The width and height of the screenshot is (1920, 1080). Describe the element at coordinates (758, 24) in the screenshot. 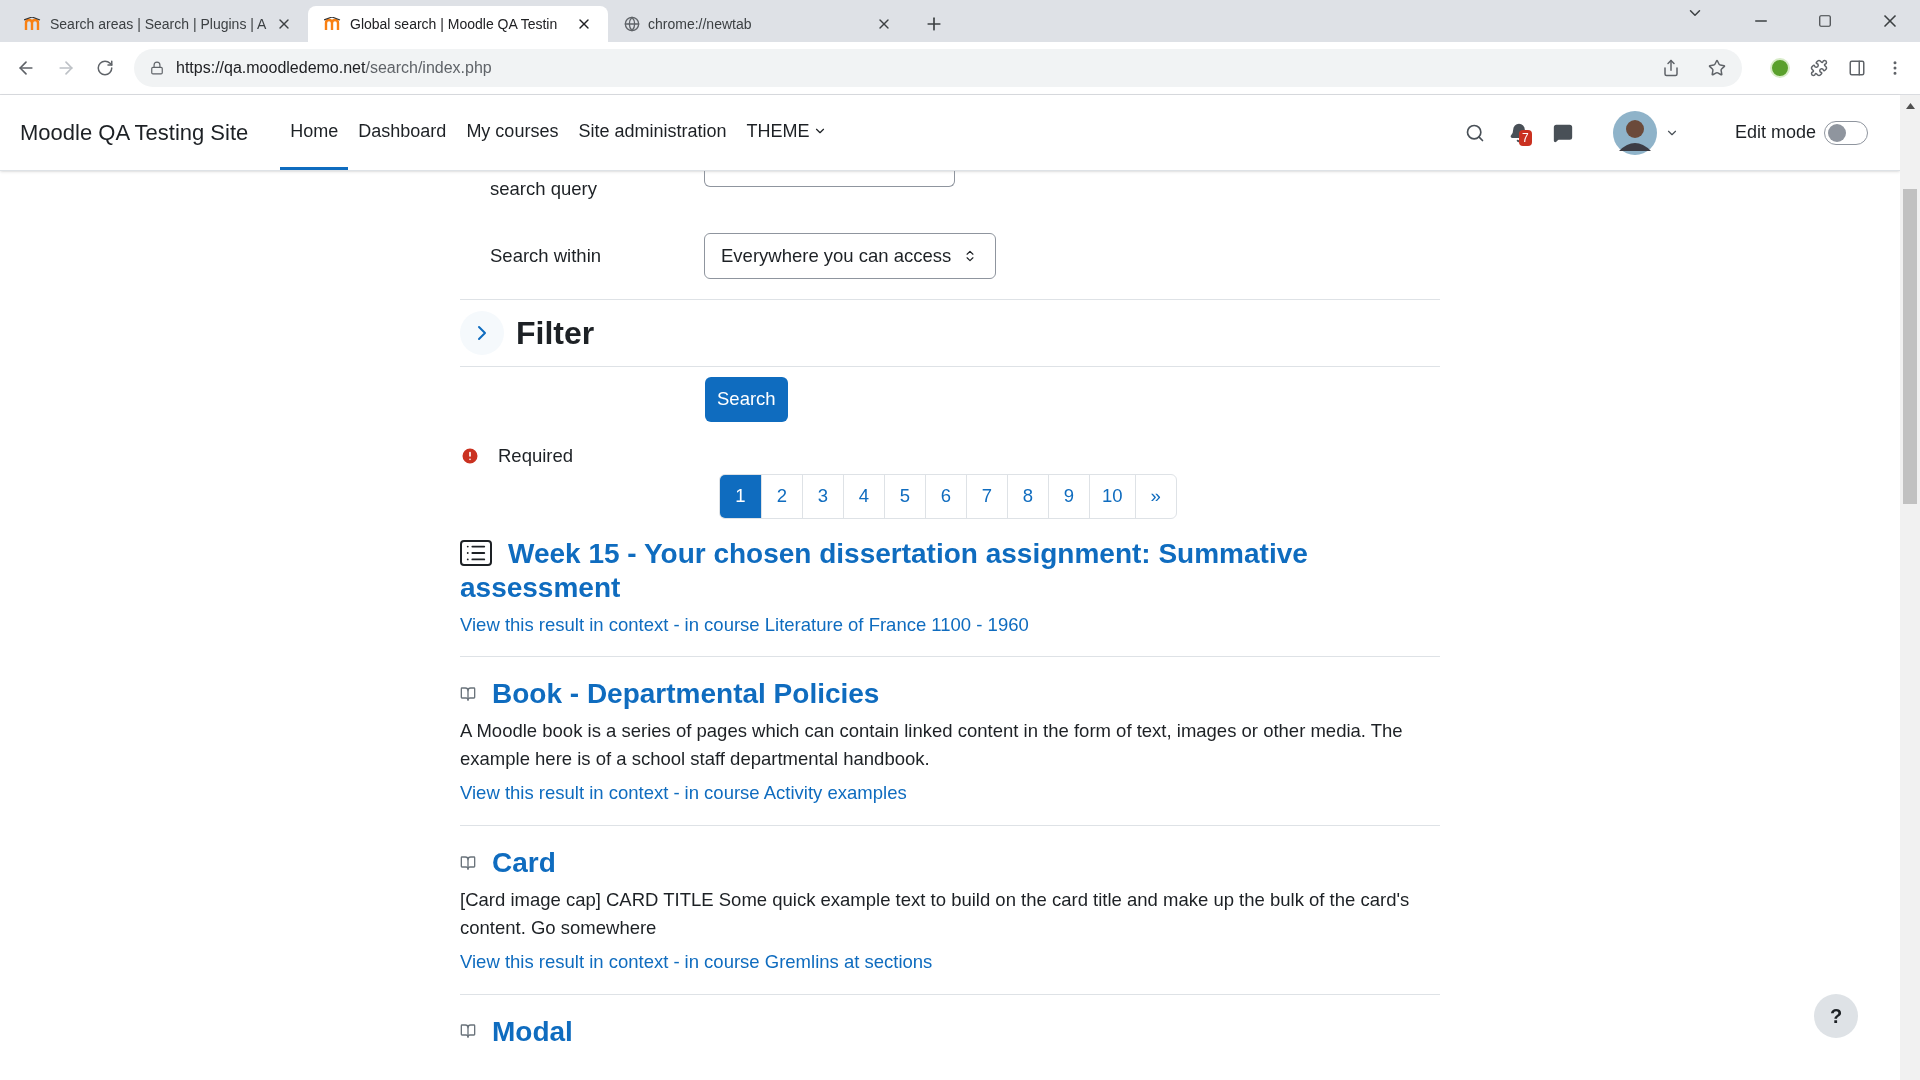

I see `browser-tab: chrome://newtab` at that location.